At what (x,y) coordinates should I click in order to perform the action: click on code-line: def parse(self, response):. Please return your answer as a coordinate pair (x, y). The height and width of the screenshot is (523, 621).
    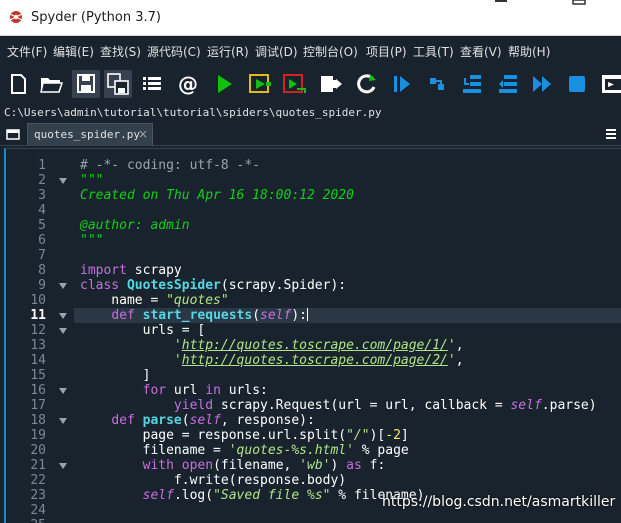
    Looking at the image, I should click on (197, 420).